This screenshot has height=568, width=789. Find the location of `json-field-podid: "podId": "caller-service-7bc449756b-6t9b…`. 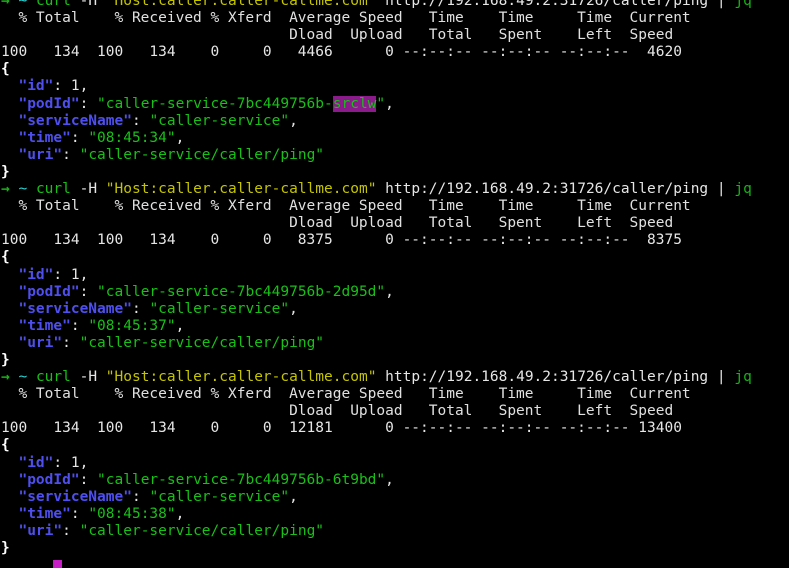

json-field-podid: "podId": "caller-service-7bc449756b-6t9b… is located at coordinates (206, 479).